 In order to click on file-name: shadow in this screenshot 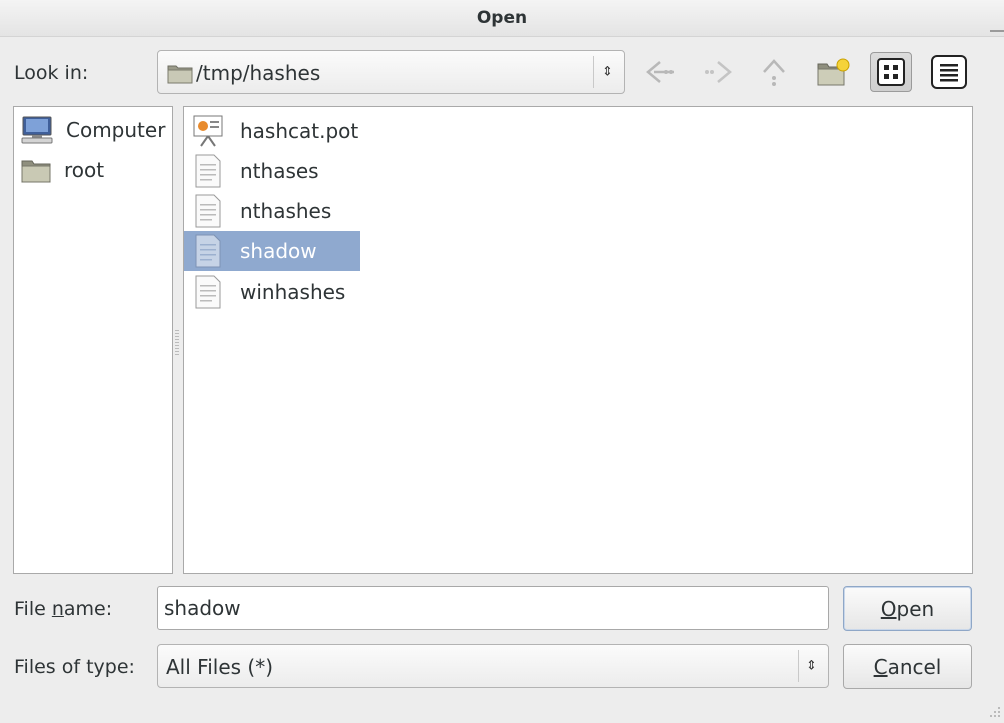, I will do `click(278, 251)`.